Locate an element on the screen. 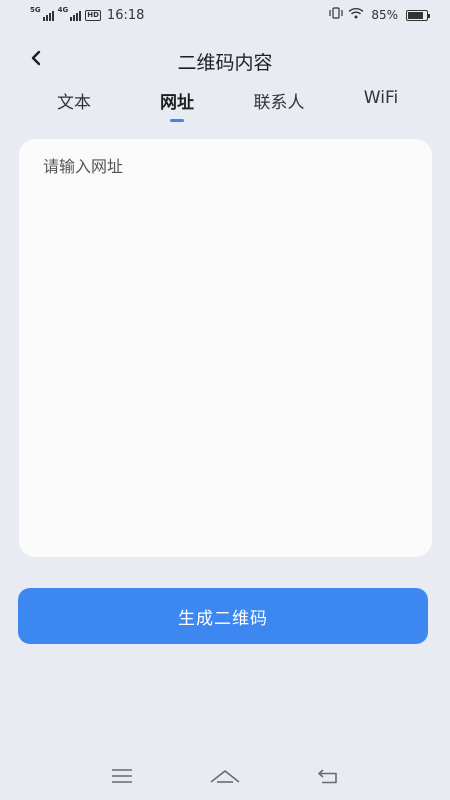  wifi-icon is located at coordinates (356, 15).